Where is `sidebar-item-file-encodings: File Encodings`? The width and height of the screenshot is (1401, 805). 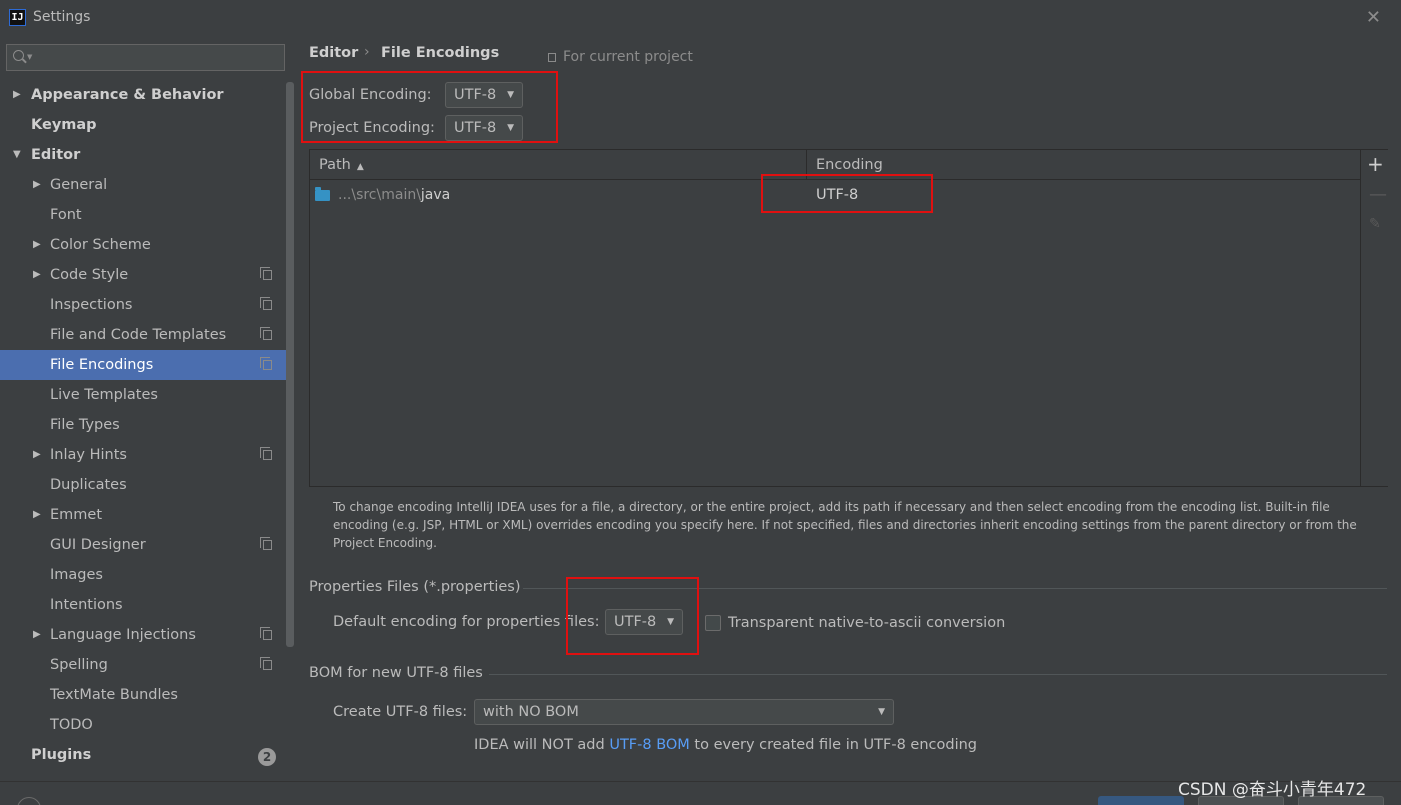
sidebar-item-file-encodings: File Encodings is located at coordinates (143, 365).